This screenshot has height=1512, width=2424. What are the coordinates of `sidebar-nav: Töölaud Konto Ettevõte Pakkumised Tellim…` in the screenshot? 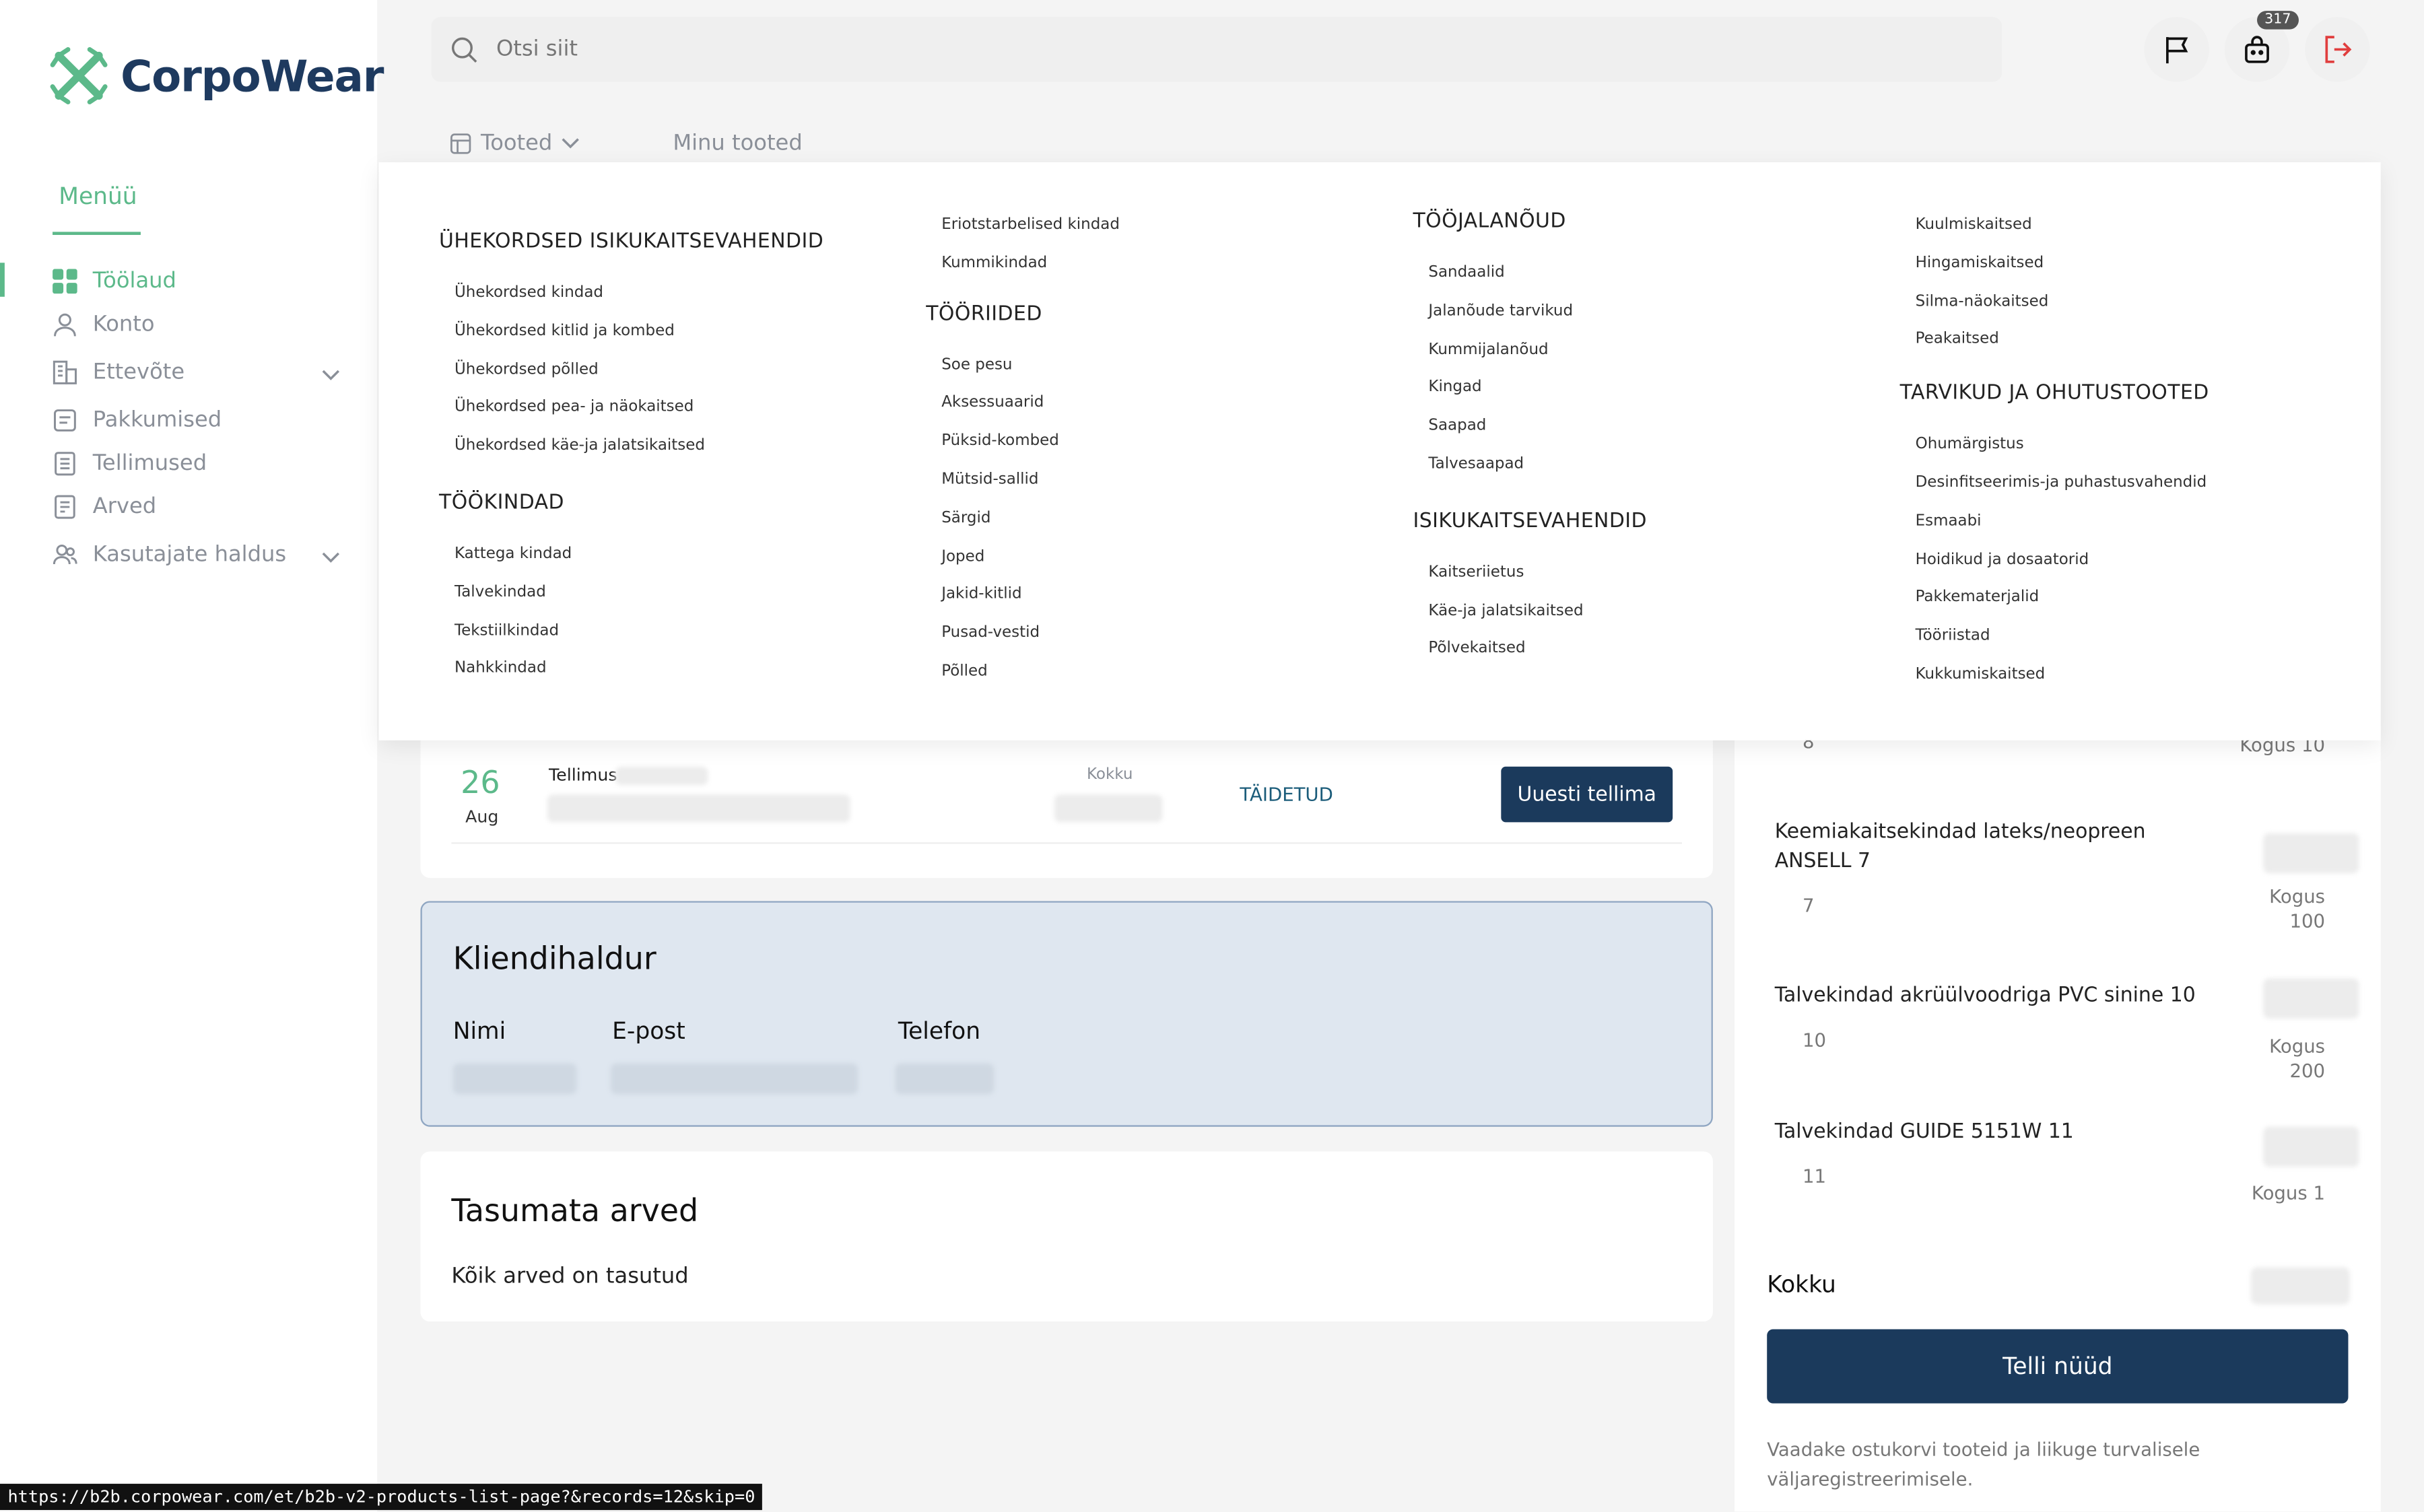 It's located at (188, 418).